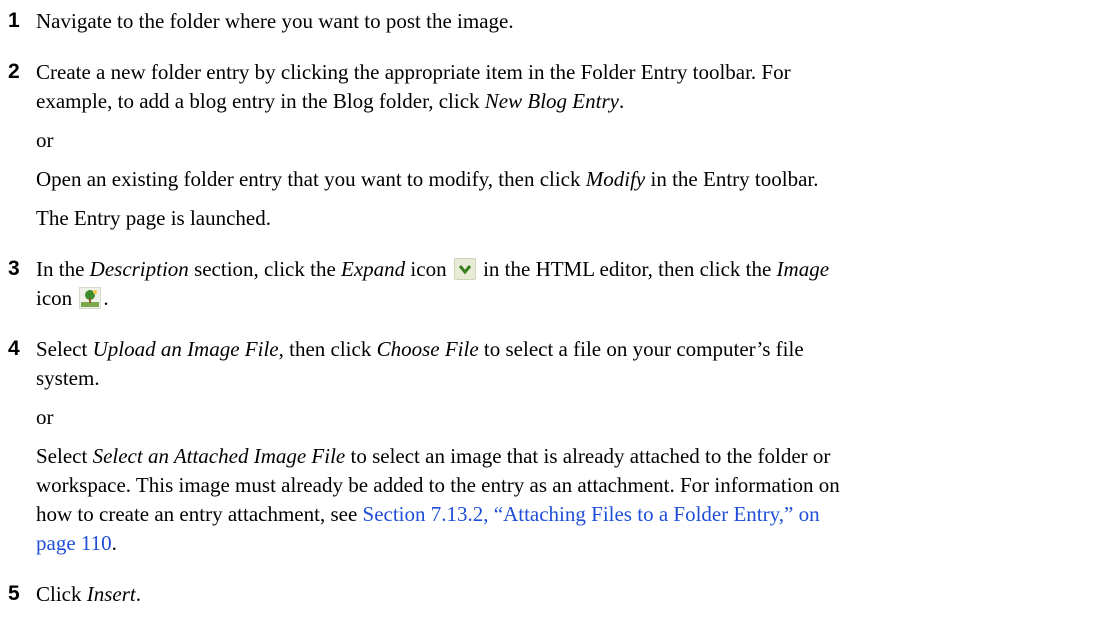 The width and height of the screenshot is (1102, 639). I want to click on step-text-line: icon ., so click(72, 298).